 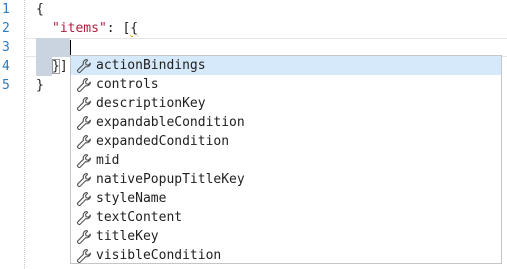 I want to click on code-line-4: }], so click(x=60, y=66).